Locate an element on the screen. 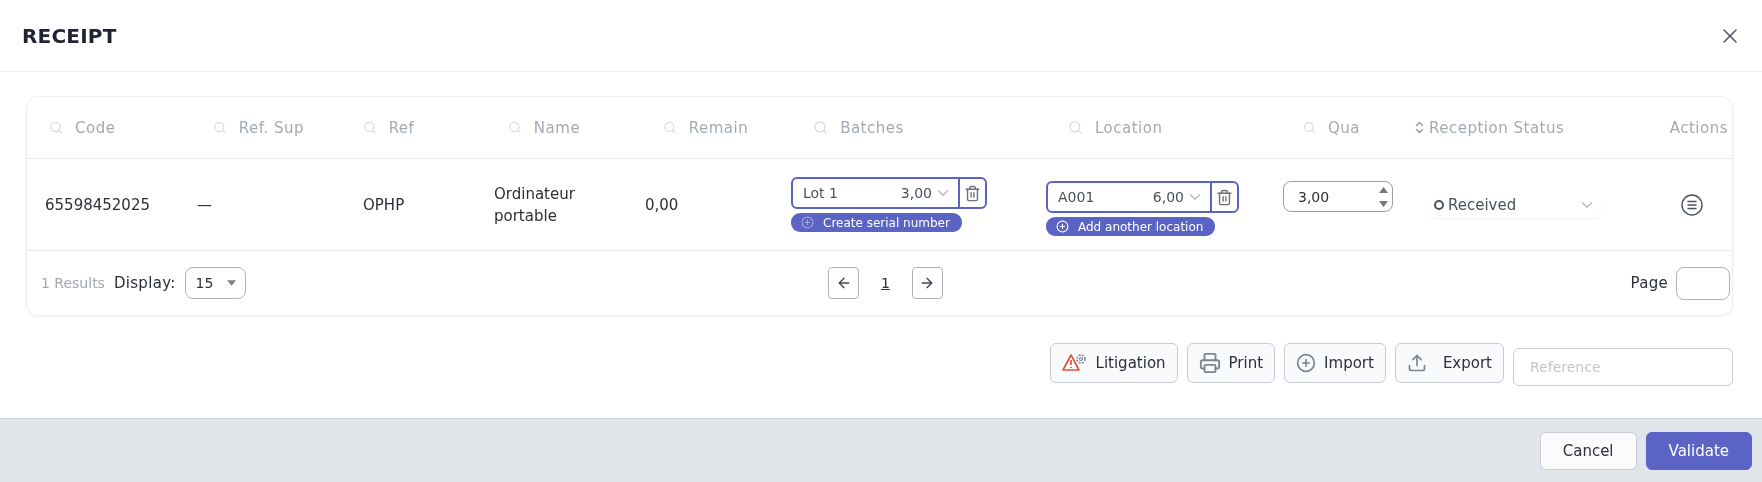 The width and height of the screenshot is (1762, 482). page-number: 1 is located at coordinates (885, 283).